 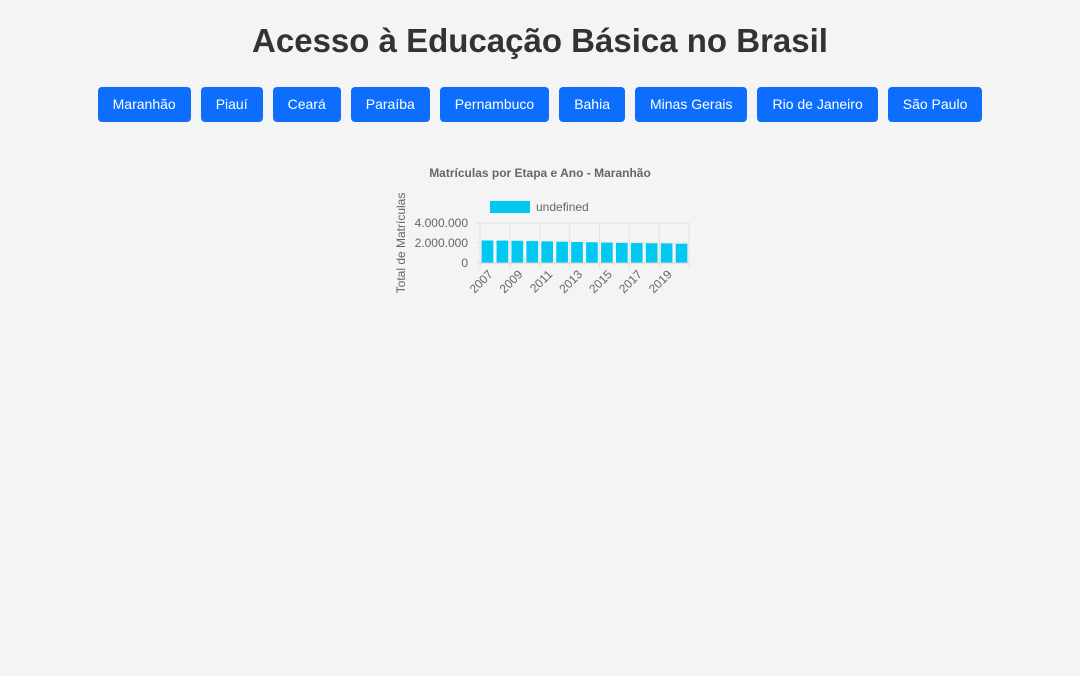 What do you see at coordinates (660, 281) in the screenshot?
I see `x-tick-label: 2019` at bounding box center [660, 281].